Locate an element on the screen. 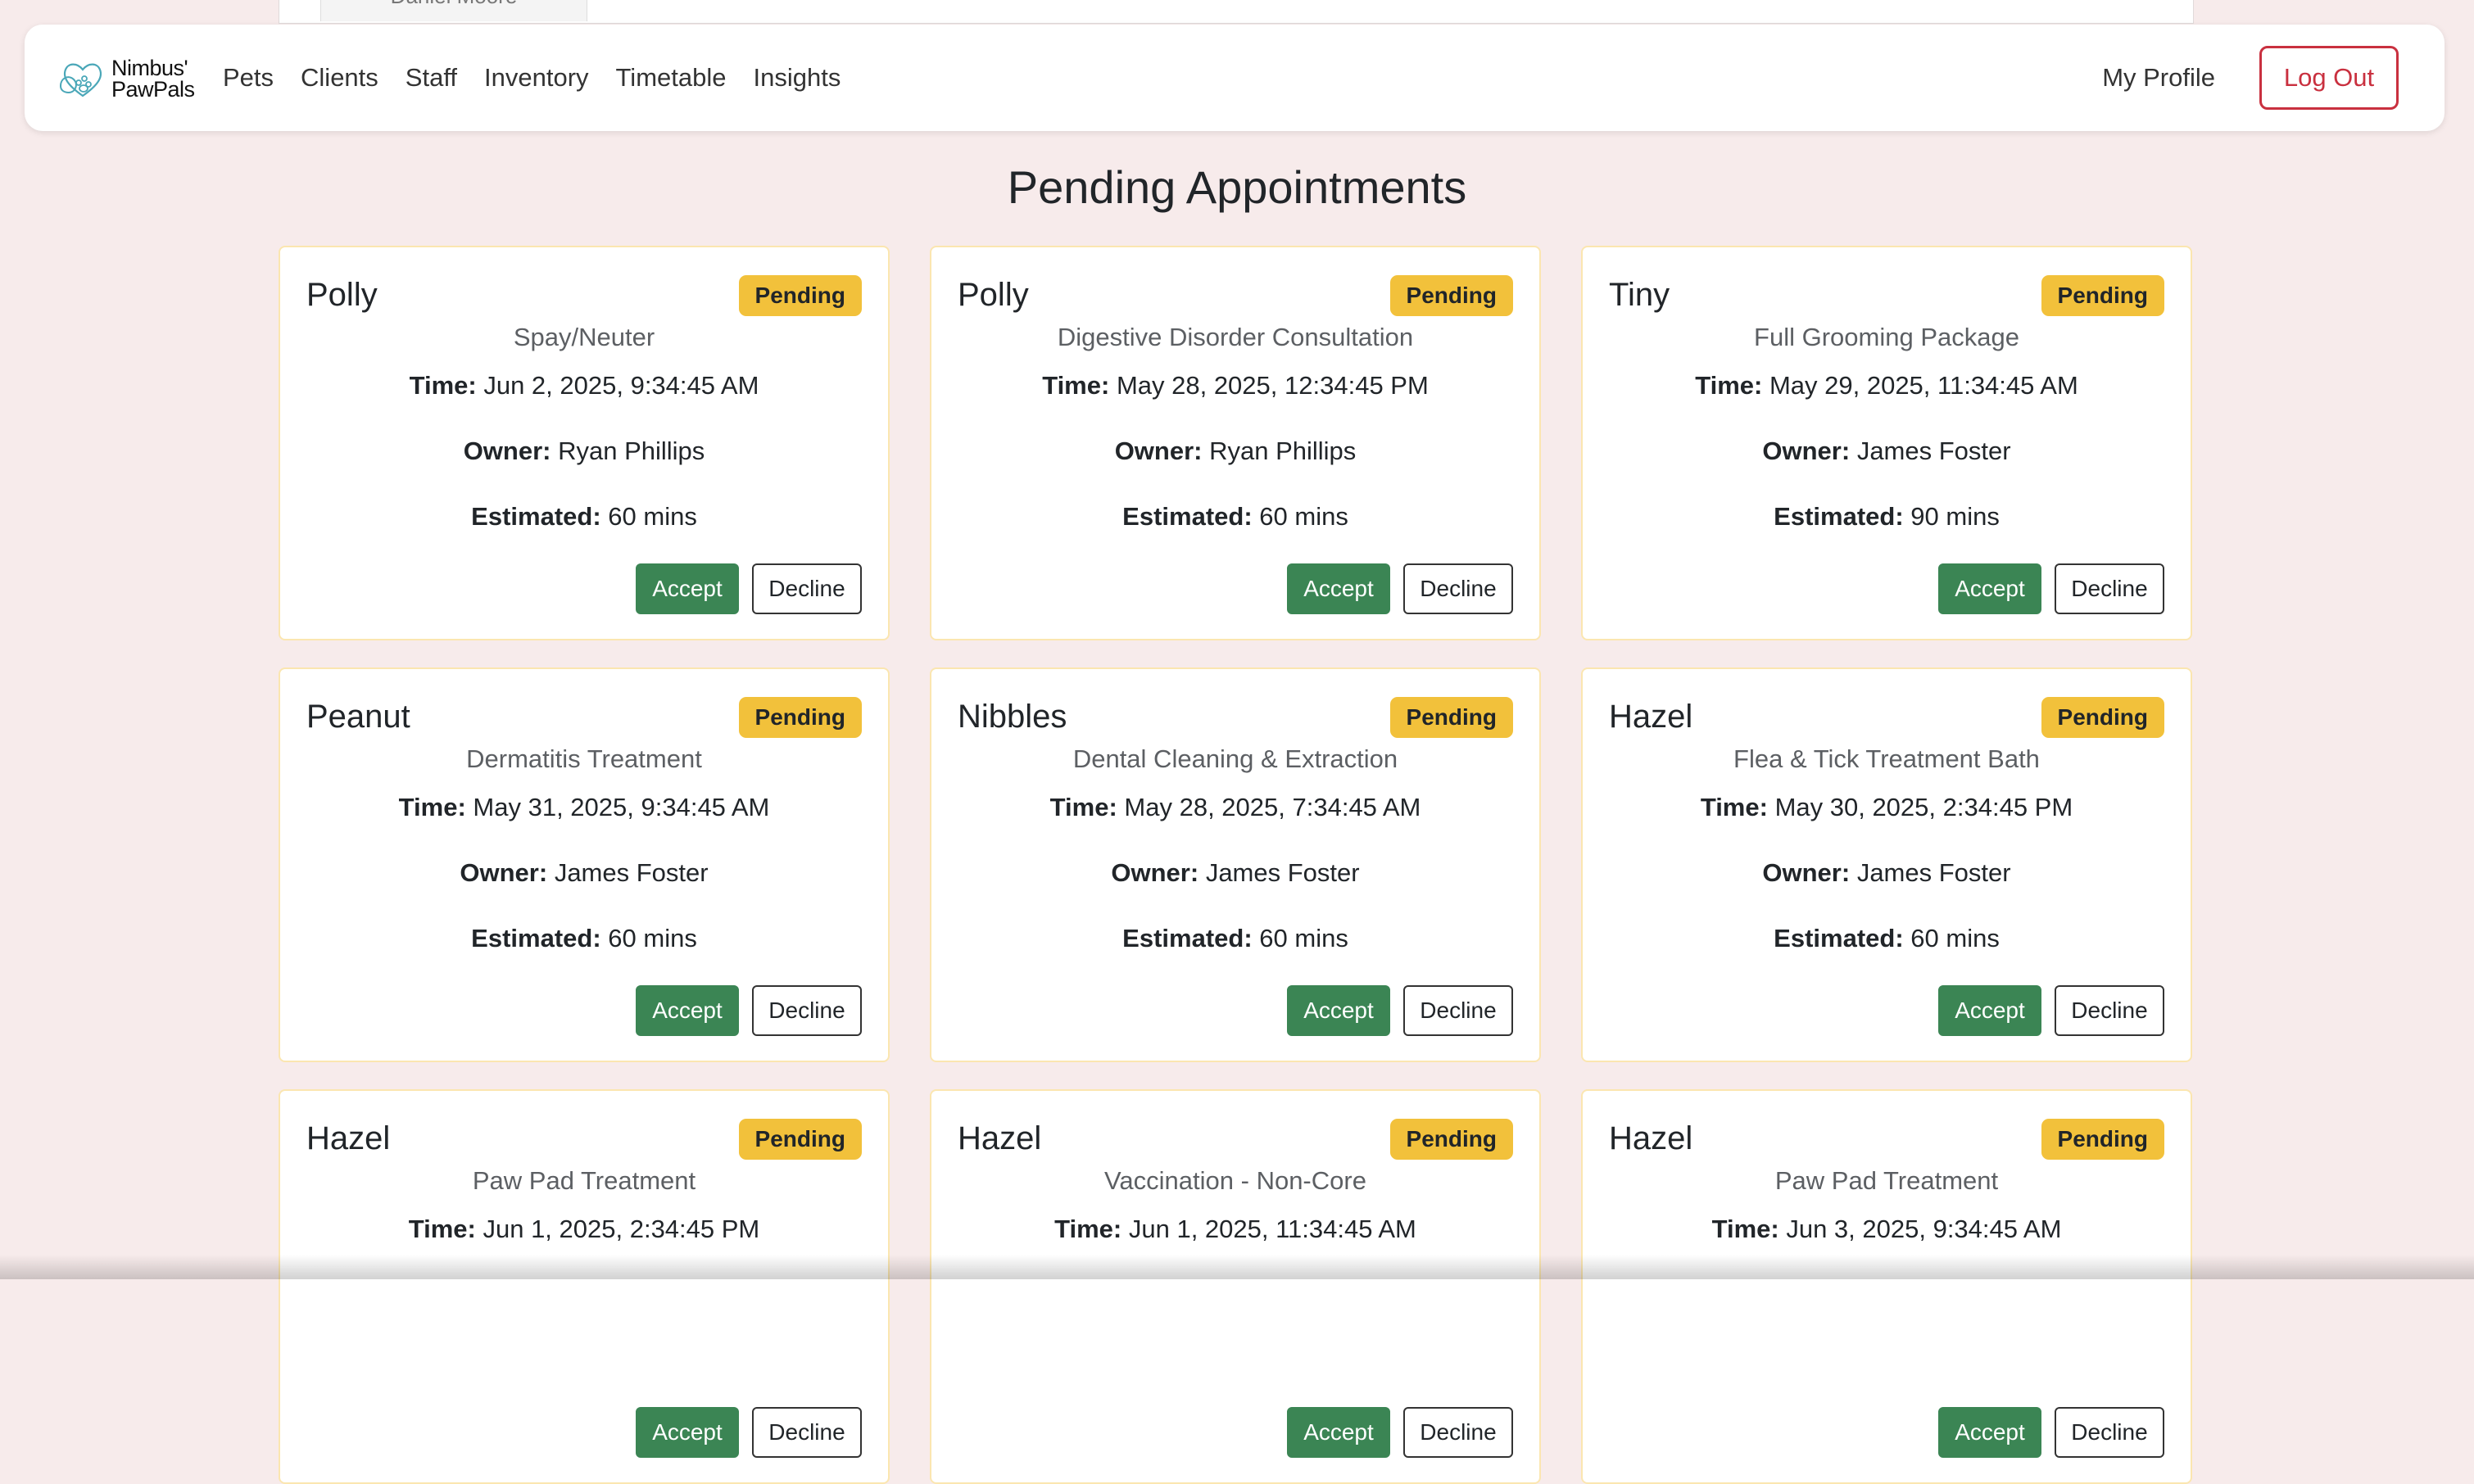 Image resolution: width=2474 pixels, height=1484 pixels. service-name: Full Grooming Package is located at coordinates (1887, 337).